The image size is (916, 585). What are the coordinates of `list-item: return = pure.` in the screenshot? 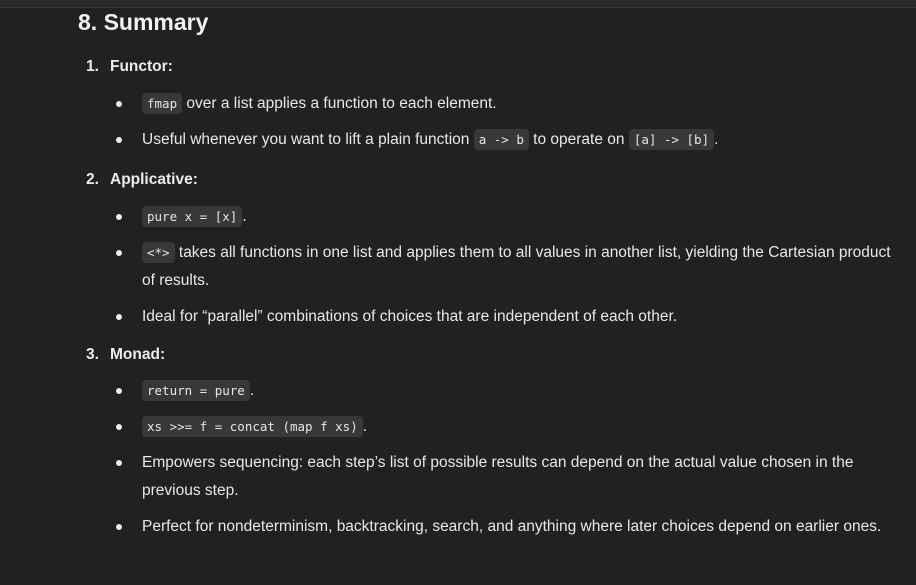 It's located at (488, 391).